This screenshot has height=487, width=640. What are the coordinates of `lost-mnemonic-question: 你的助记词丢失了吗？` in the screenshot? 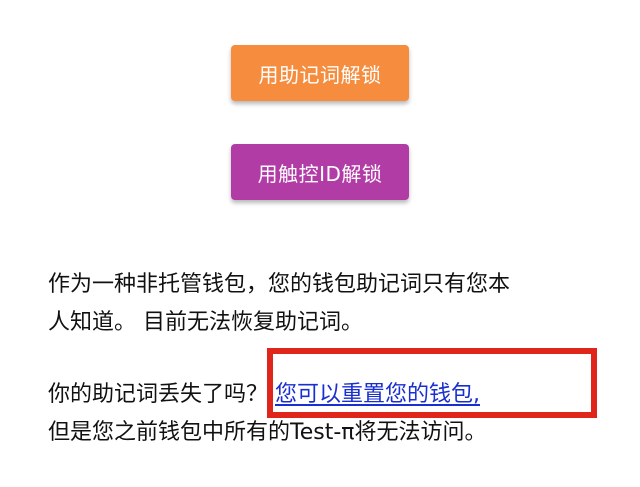 It's located at (161, 394).